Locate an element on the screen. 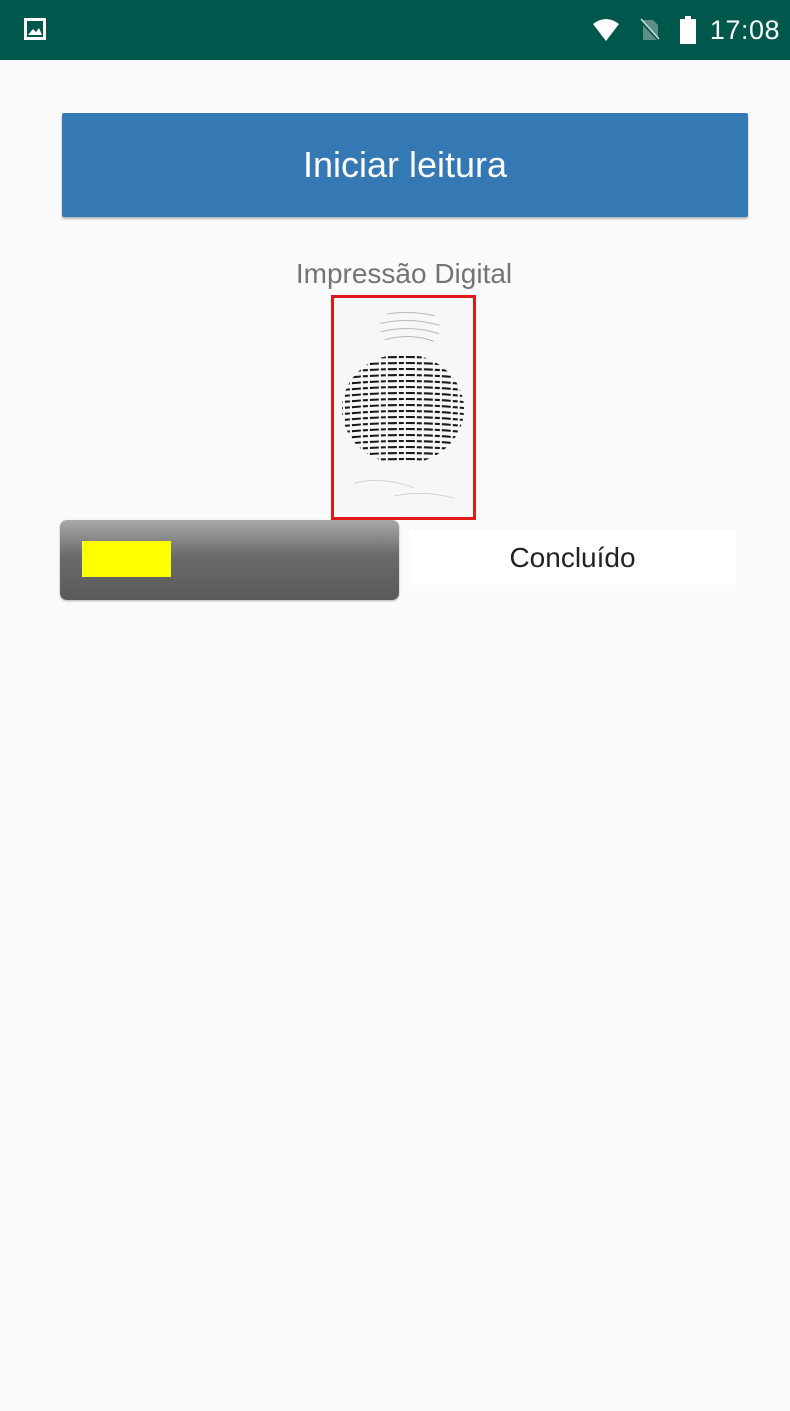 The image size is (790, 1411). gallery-icon is located at coordinates (35, 29).